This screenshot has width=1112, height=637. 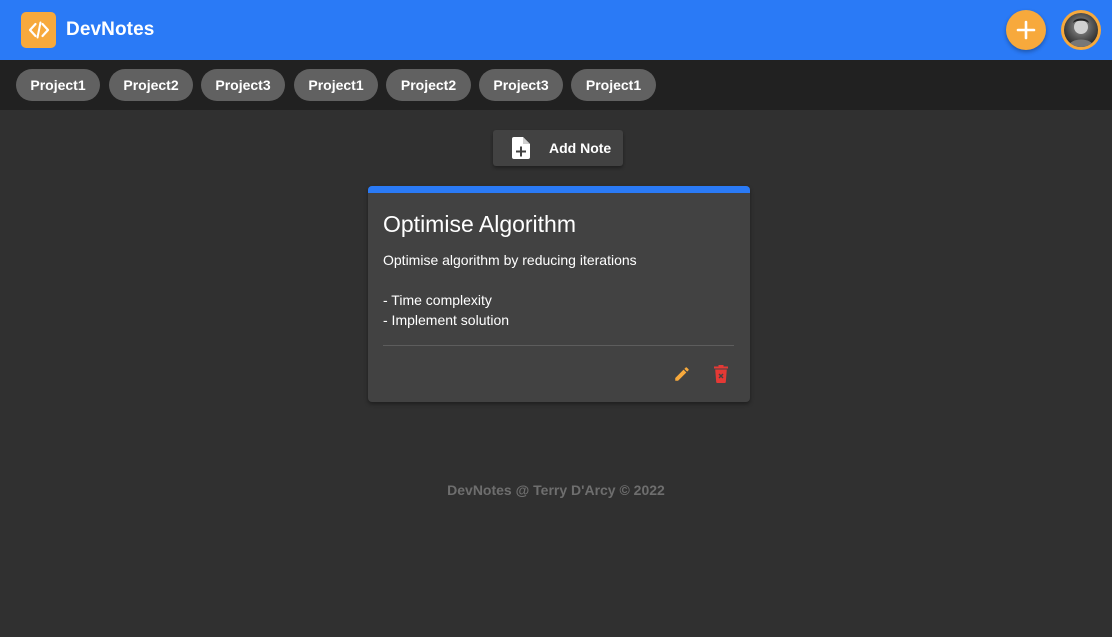 What do you see at coordinates (521, 148) in the screenshot?
I see `note-add-icon` at bounding box center [521, 148].